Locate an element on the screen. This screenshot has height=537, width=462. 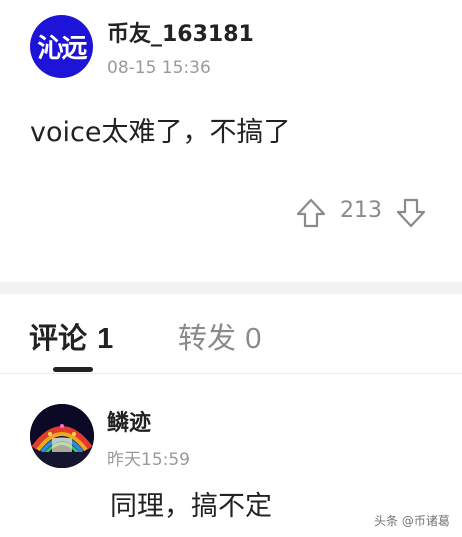
author-avatar: 沁远 is located at coordinates (61, 46).